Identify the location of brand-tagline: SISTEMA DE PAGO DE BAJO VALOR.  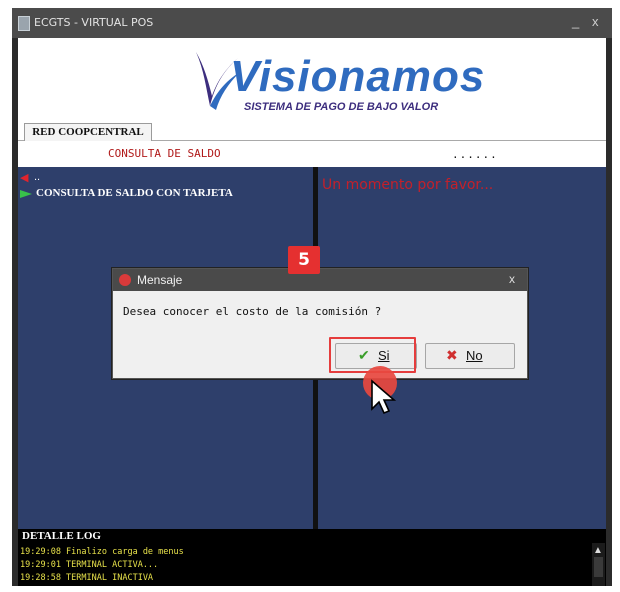
(341, 107).